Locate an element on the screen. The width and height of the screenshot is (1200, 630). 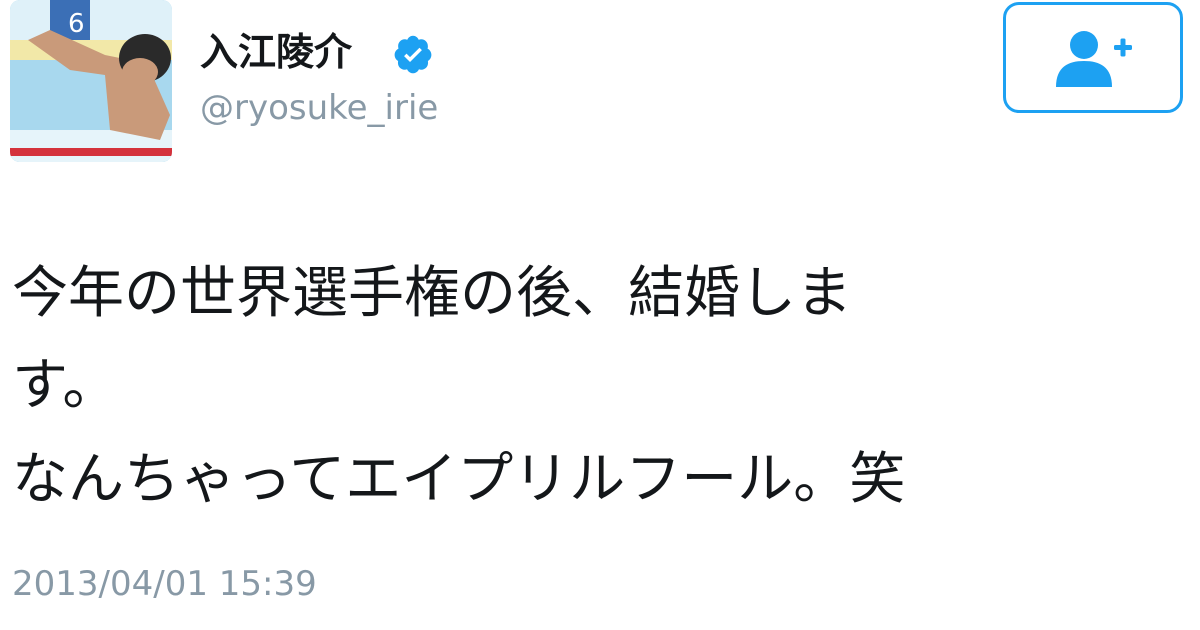
follow-button is located at coordinates (1093, 57).